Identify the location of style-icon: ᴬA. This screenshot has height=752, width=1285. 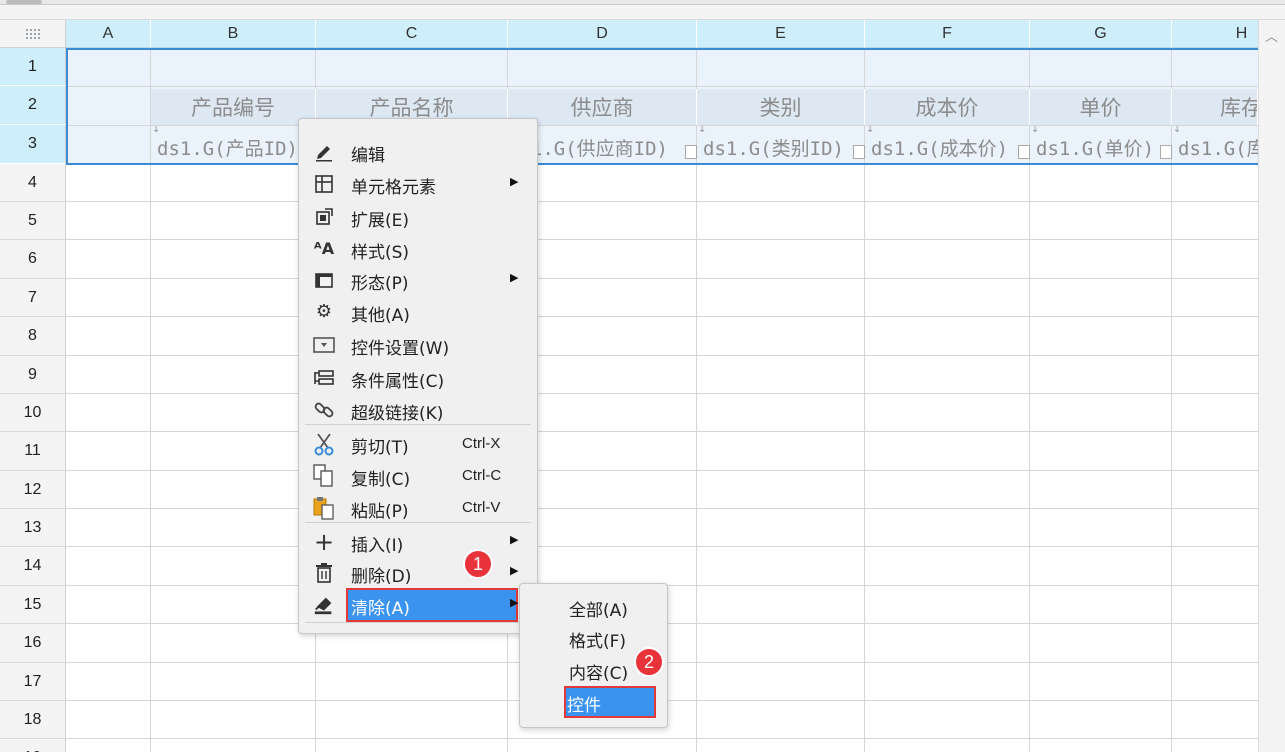
(324, 248).